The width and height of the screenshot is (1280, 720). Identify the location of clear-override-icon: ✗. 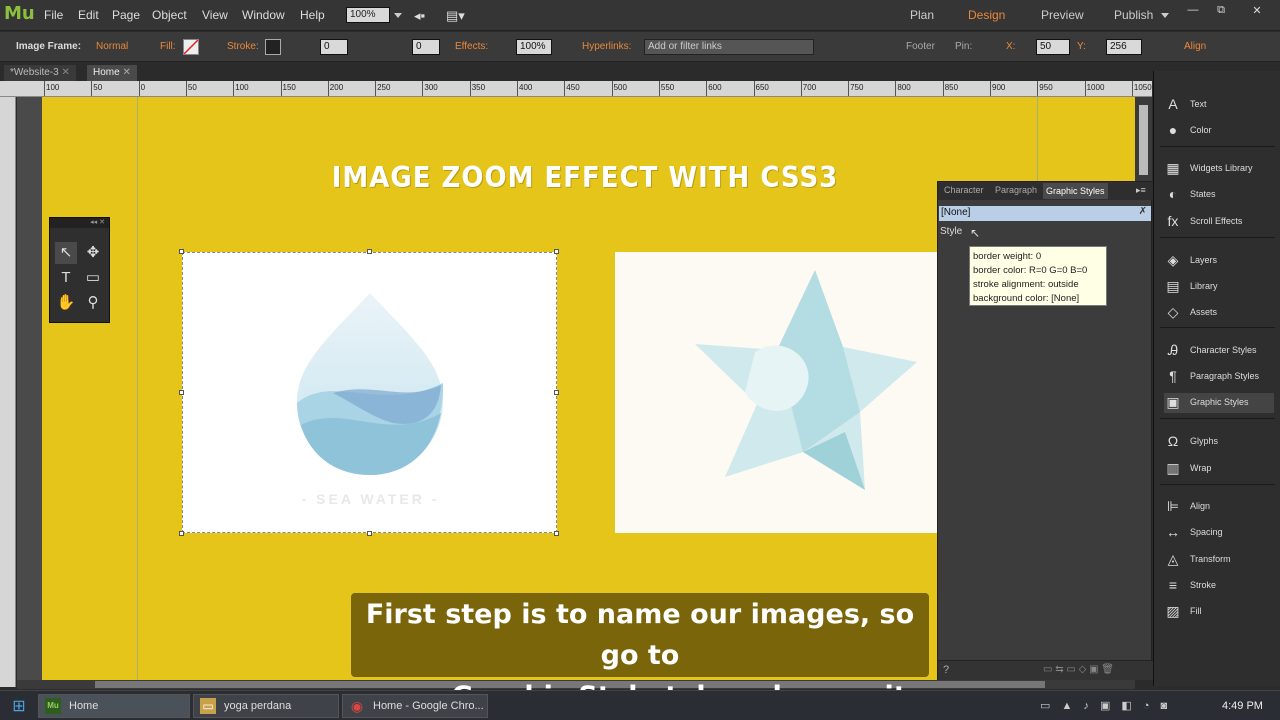
(1143, 211).